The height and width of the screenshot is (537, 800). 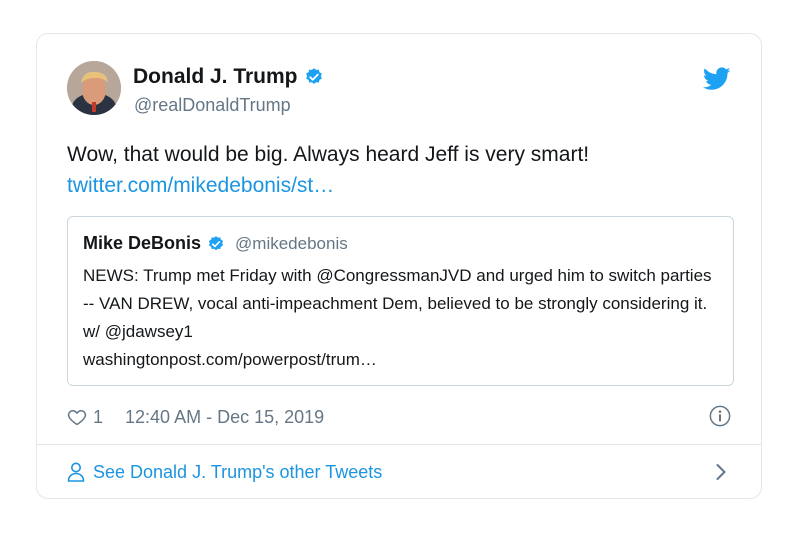 I want to click on other-tweets-label: See Donald J. Trump's other Tweets, so click(x=238, y=471).